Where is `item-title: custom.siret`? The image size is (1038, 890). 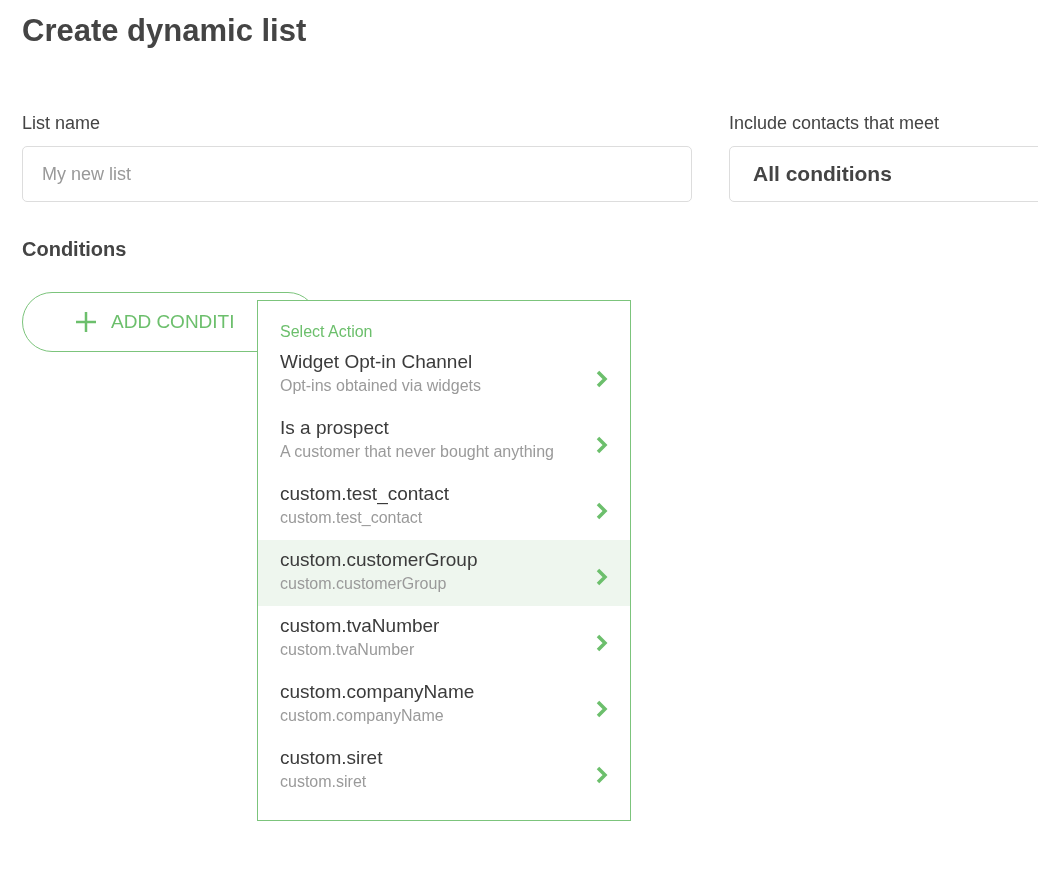
item-title: custom.siret is located at coordinates (331, 758).